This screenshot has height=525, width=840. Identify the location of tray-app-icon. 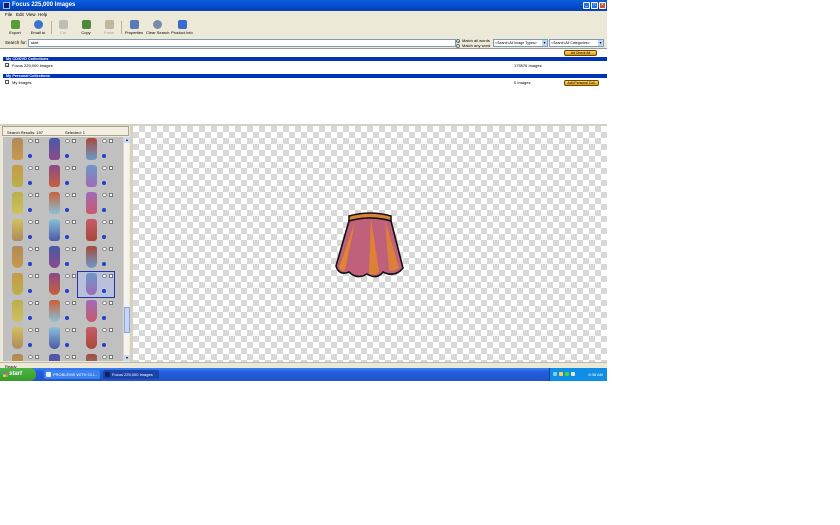
(573, 374).